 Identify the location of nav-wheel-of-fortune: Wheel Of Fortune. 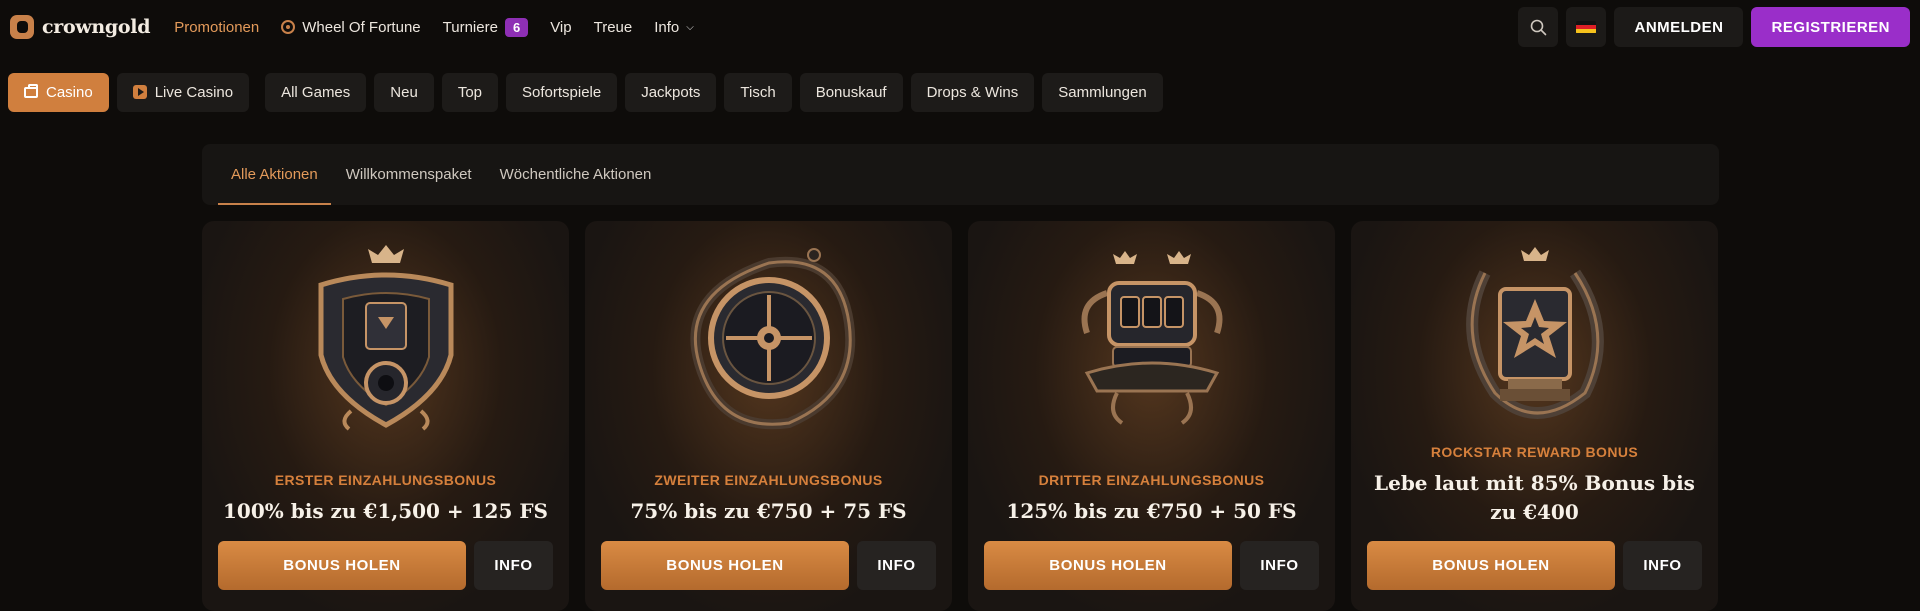
(351, 27).